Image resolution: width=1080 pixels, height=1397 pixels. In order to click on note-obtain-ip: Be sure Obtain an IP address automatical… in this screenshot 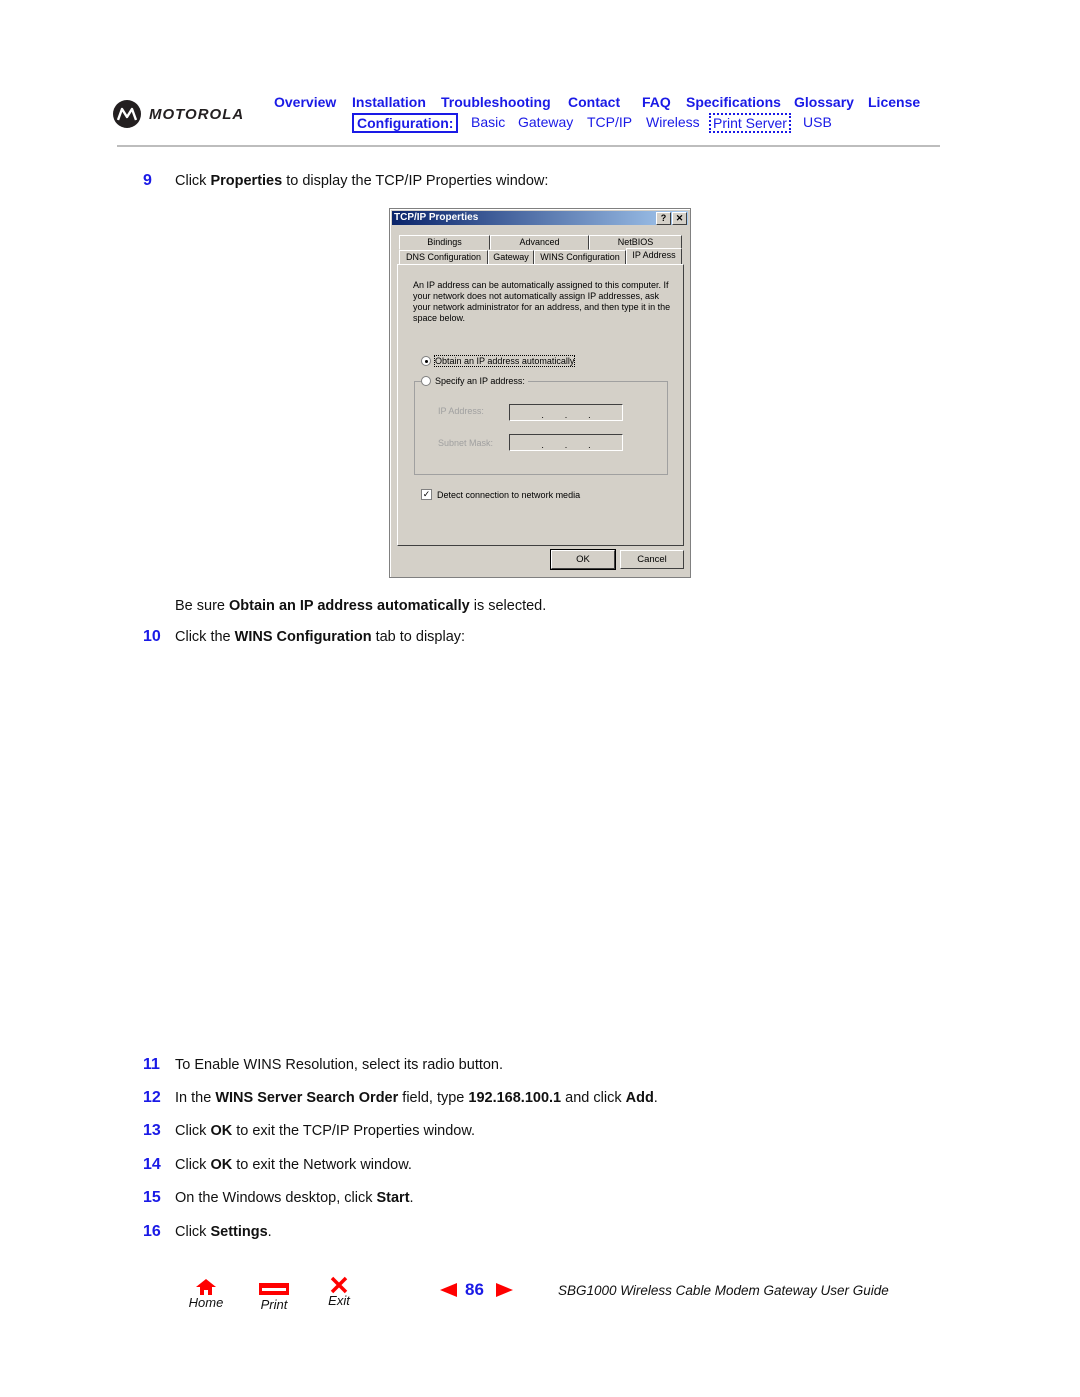, I will do `click(361, 606)`.